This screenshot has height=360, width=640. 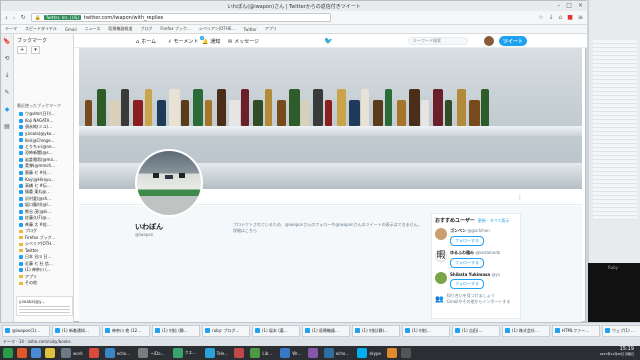 I want to click on extension-icon: ■, so click(x=570, y=17).